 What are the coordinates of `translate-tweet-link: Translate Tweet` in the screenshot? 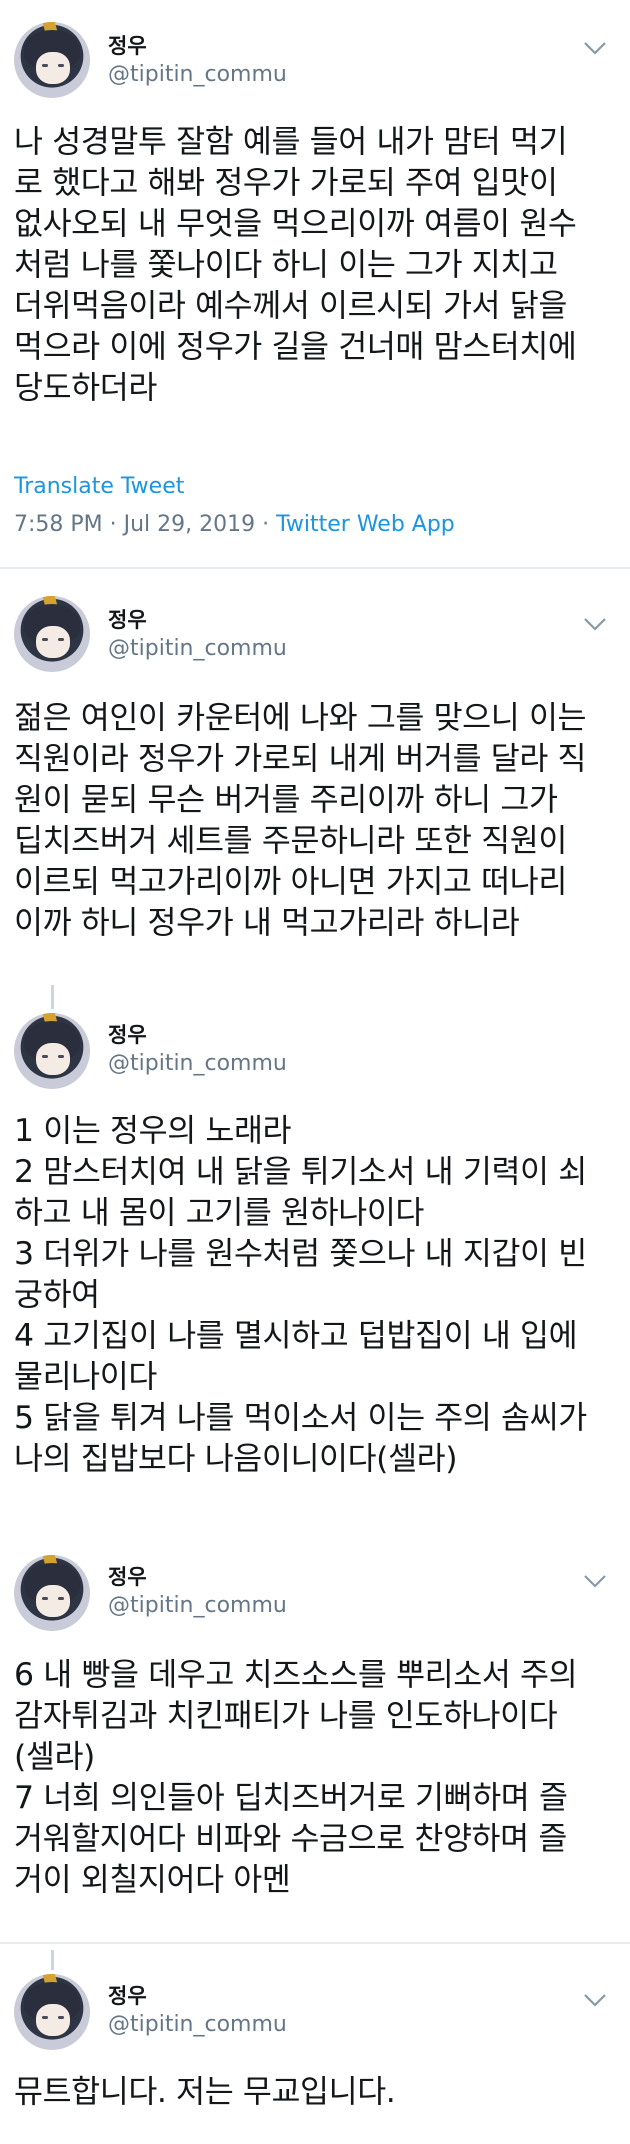 It's located at (99, 486).